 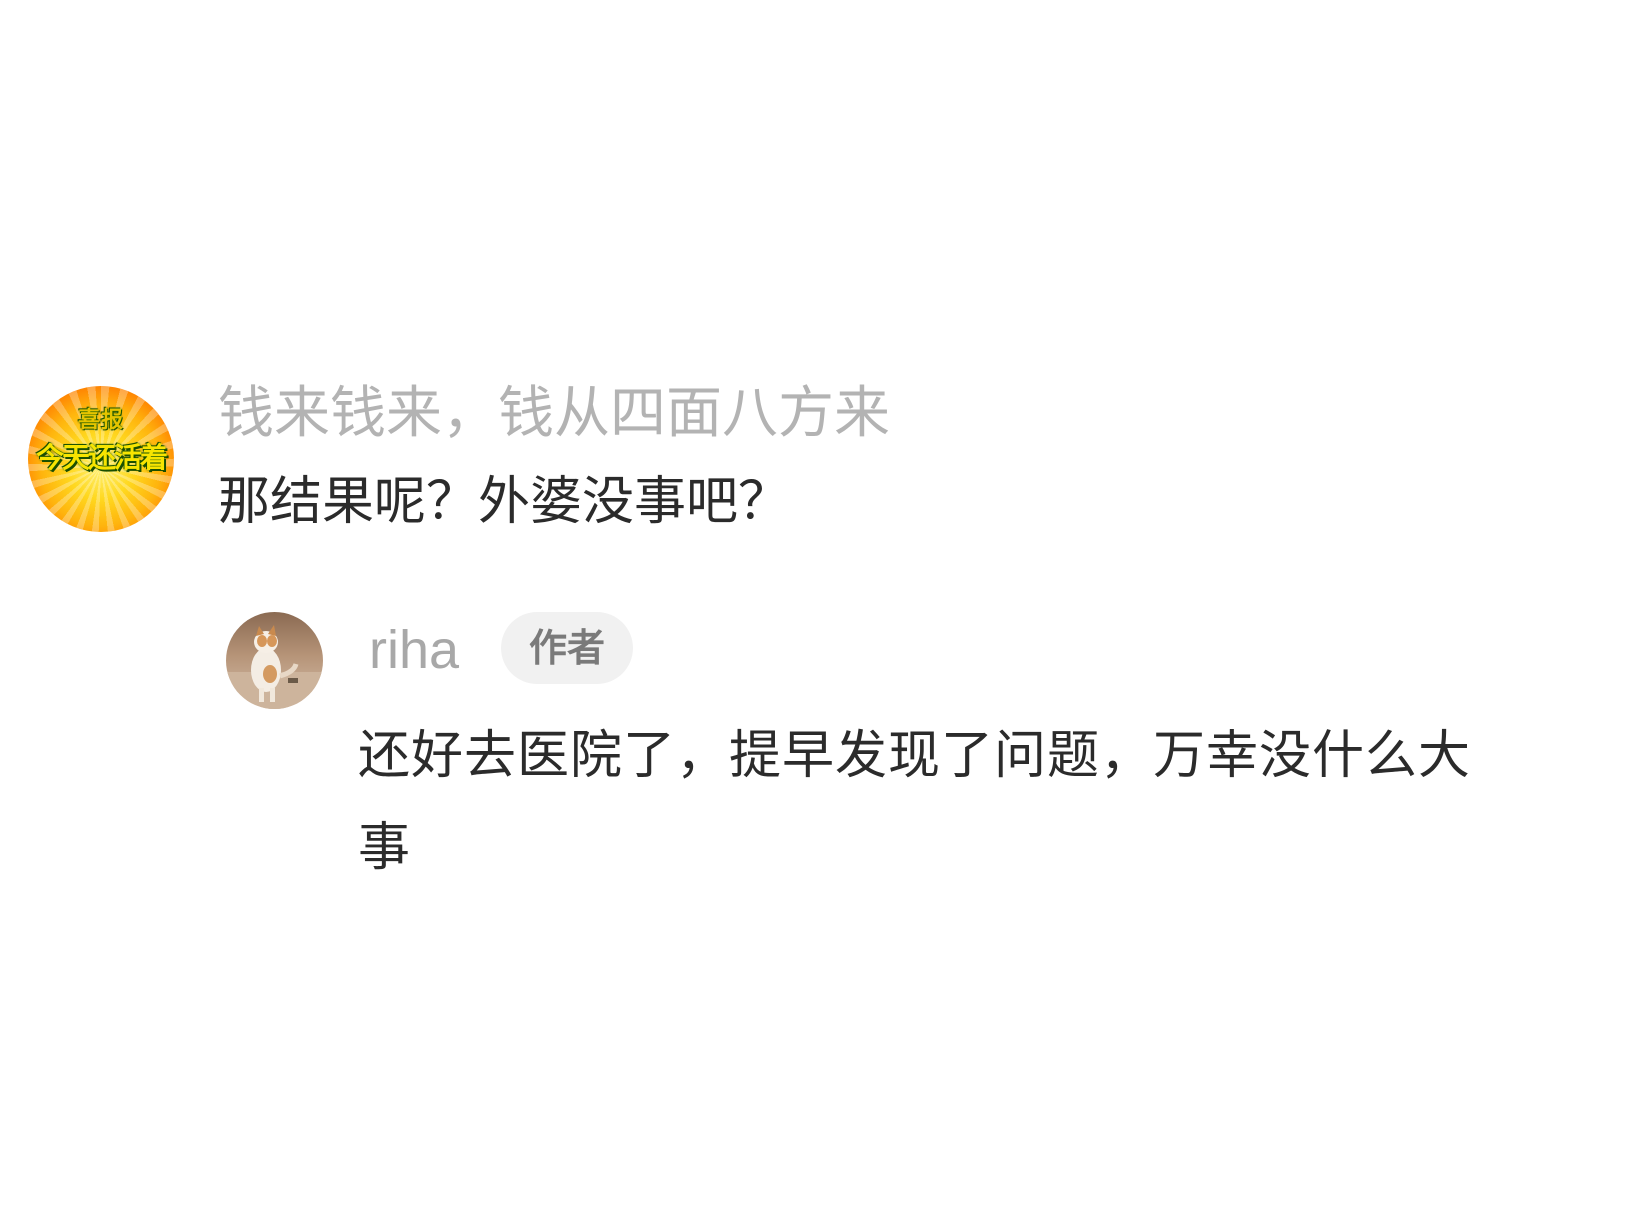 What do you see at coordinates (414, 650) in the screenshot?
I see `author-username: riha` at bounding box center [414, 650].